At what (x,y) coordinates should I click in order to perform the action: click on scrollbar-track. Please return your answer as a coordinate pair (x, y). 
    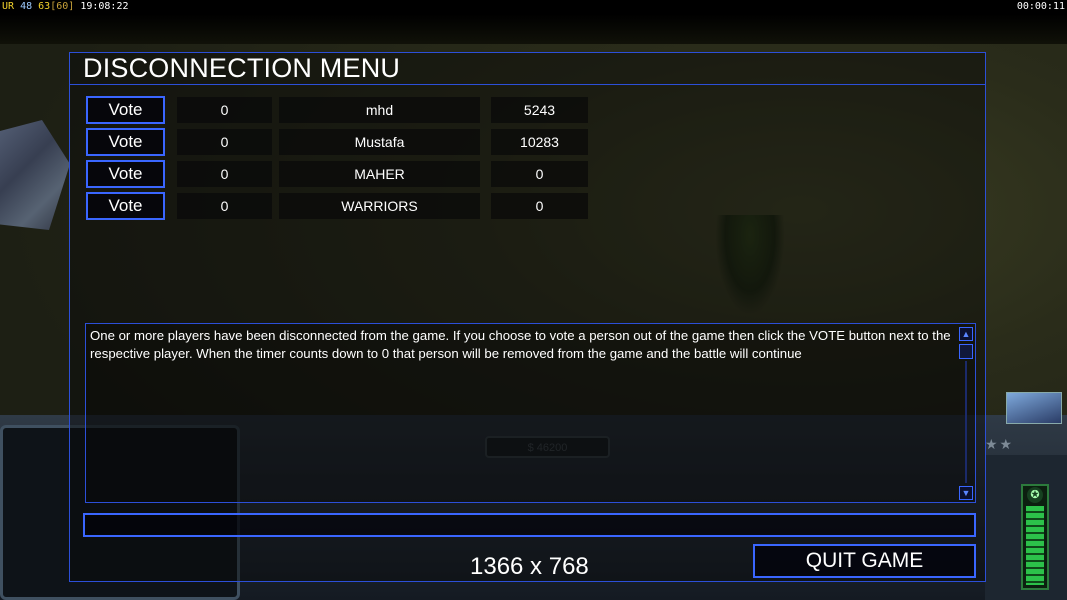
    Looking at the image, I should click on (966, 422).